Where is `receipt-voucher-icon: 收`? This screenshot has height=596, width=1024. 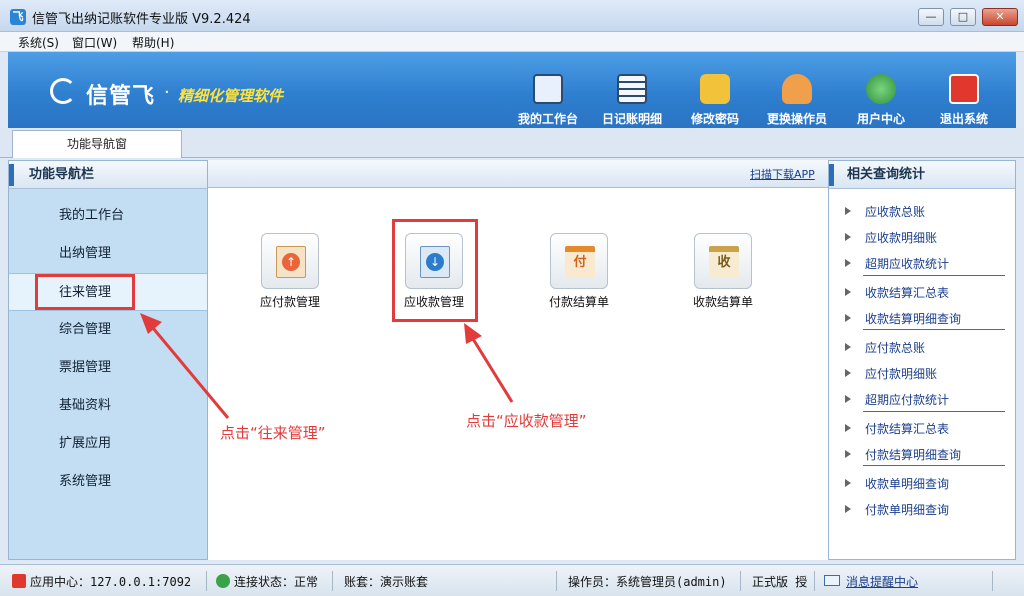 receipt-voucher-icon: 收 is located at coordinates (723, 261).